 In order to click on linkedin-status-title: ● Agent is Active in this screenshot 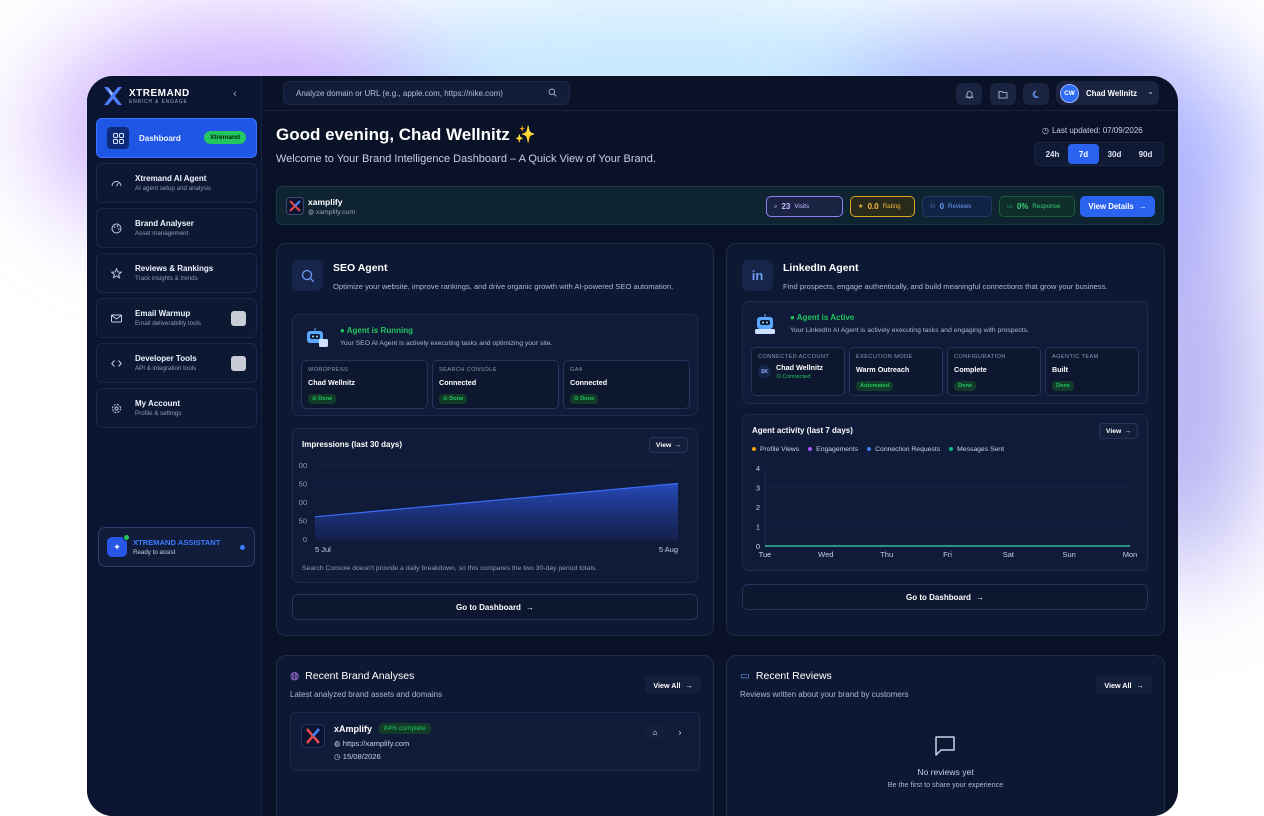, I will do `click(822, 317)`.